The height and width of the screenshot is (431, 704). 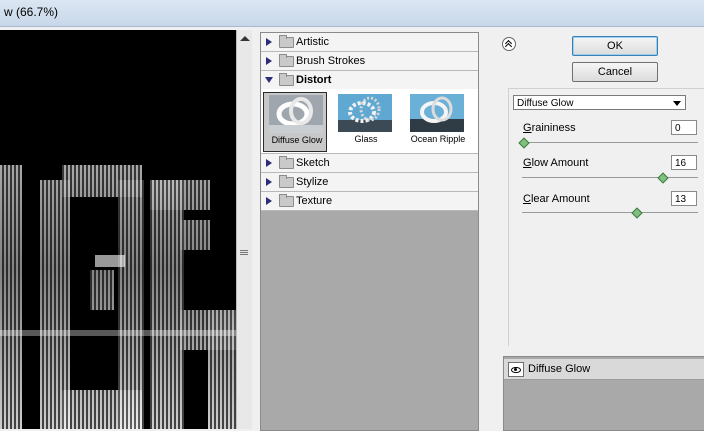 What do you see at coordinates (438, 139) in the screenshot?
I see `filter-label: Ocean Ripple` at bounding box center [438, 139].